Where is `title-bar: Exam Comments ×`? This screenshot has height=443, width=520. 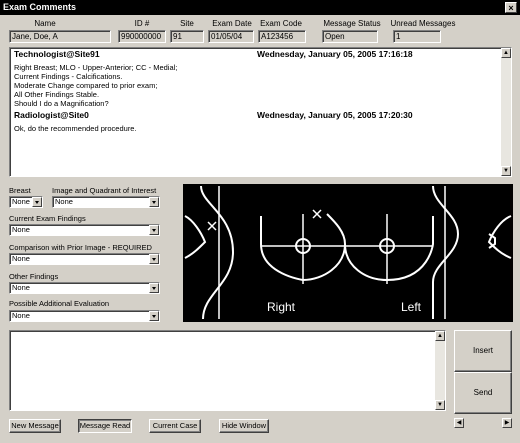
title-bar: Exam Comments × is located at coordinates (260, 7).